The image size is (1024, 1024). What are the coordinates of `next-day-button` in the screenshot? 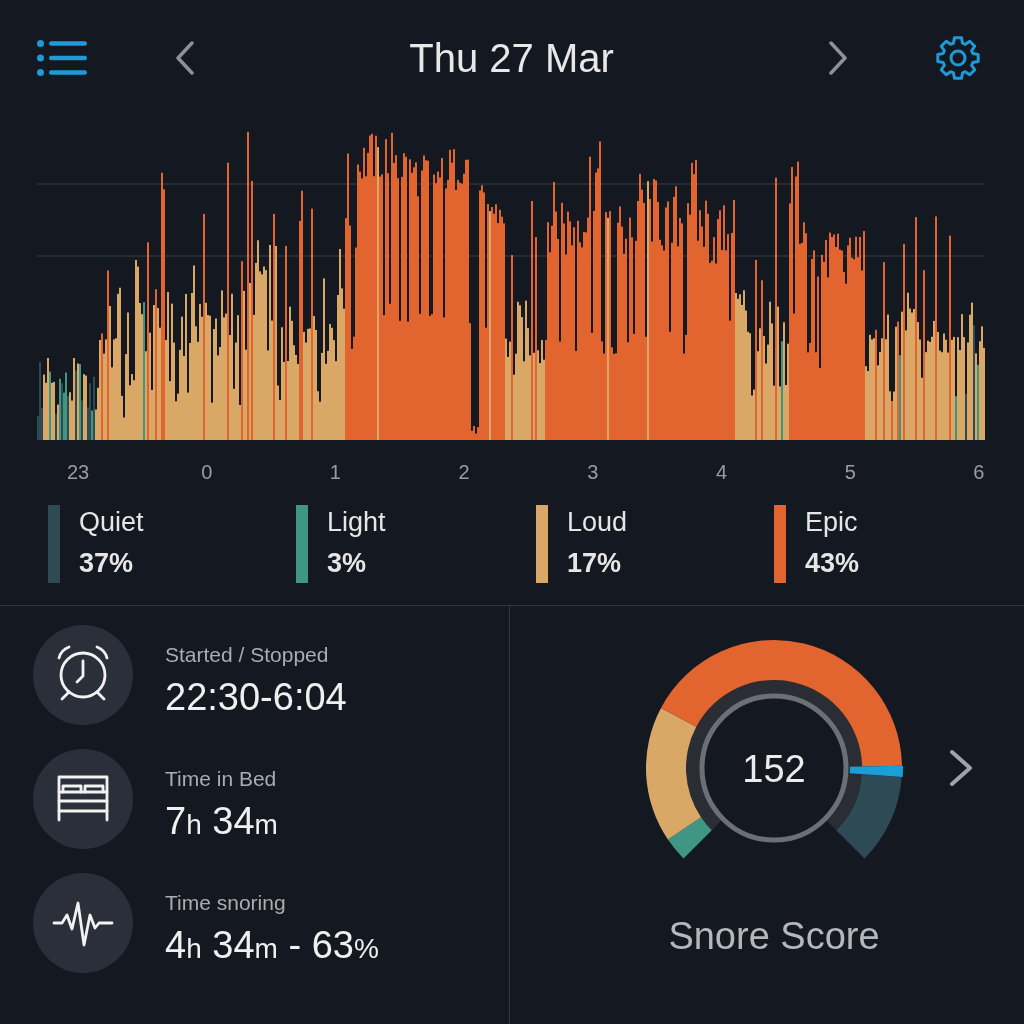 It's located at (838, 58).